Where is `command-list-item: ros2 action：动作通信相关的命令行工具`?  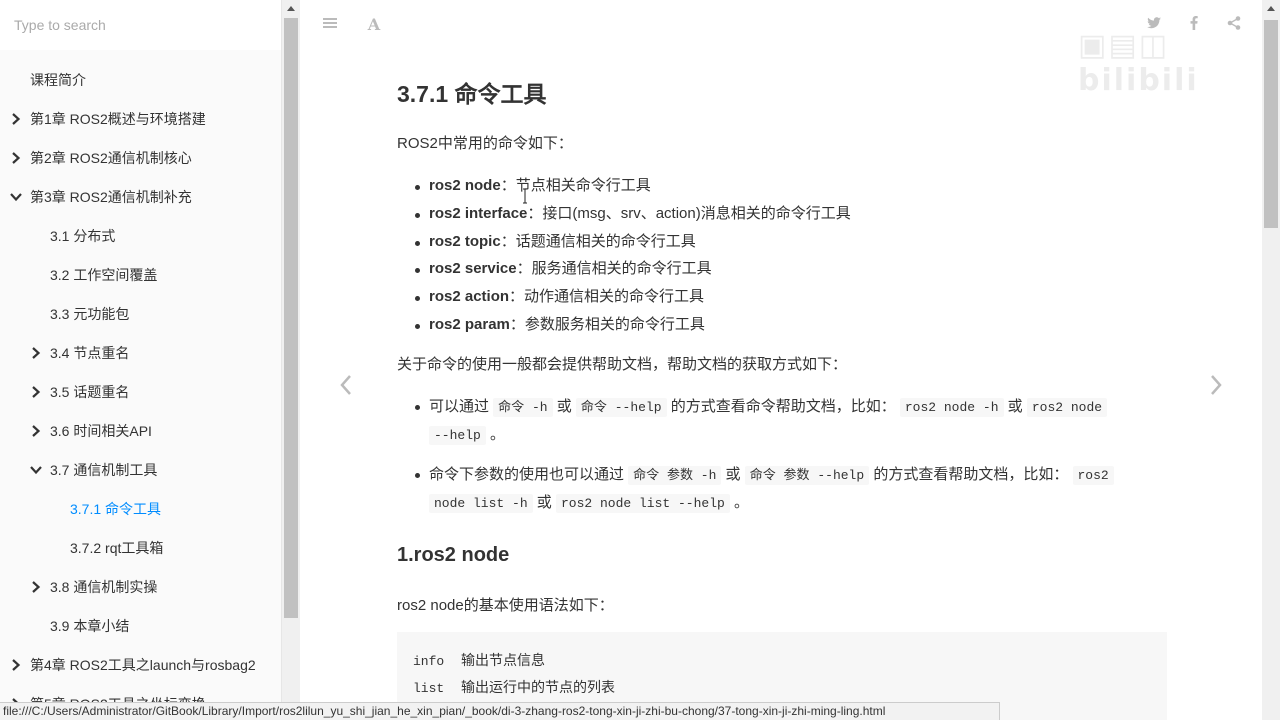
command-list-item: ros2 action：动作通信相关的命令行工具 is located at coordinates (624, 299).